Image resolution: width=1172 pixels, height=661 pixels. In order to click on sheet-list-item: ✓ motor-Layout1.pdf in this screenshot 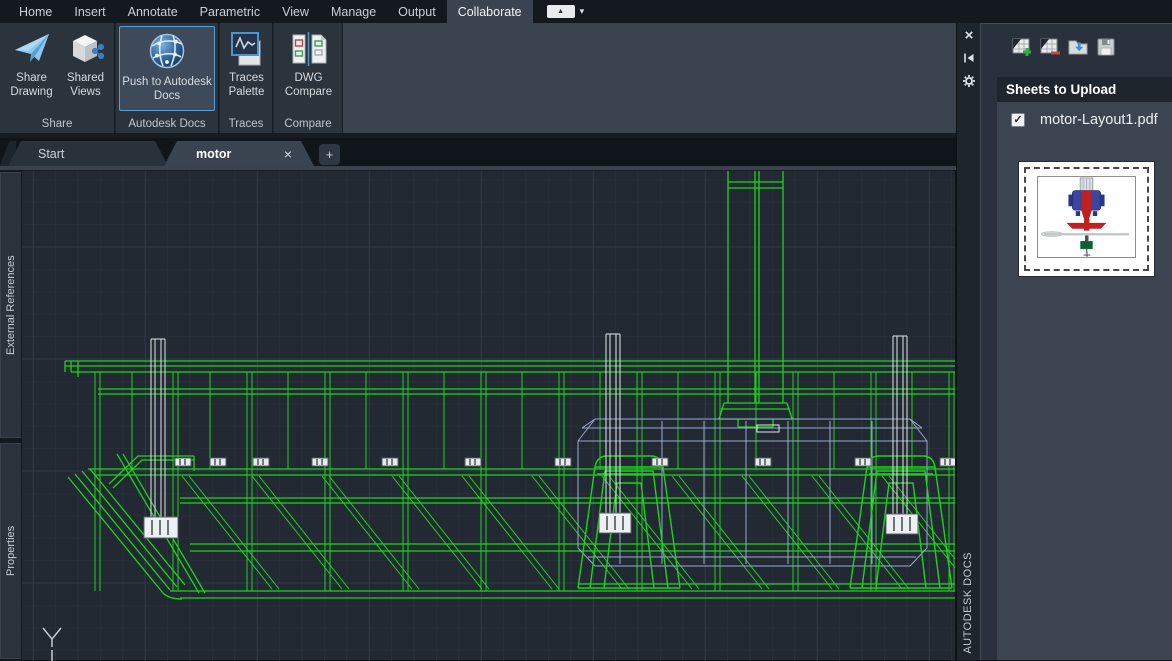, I will do `click(1084, 115)`.